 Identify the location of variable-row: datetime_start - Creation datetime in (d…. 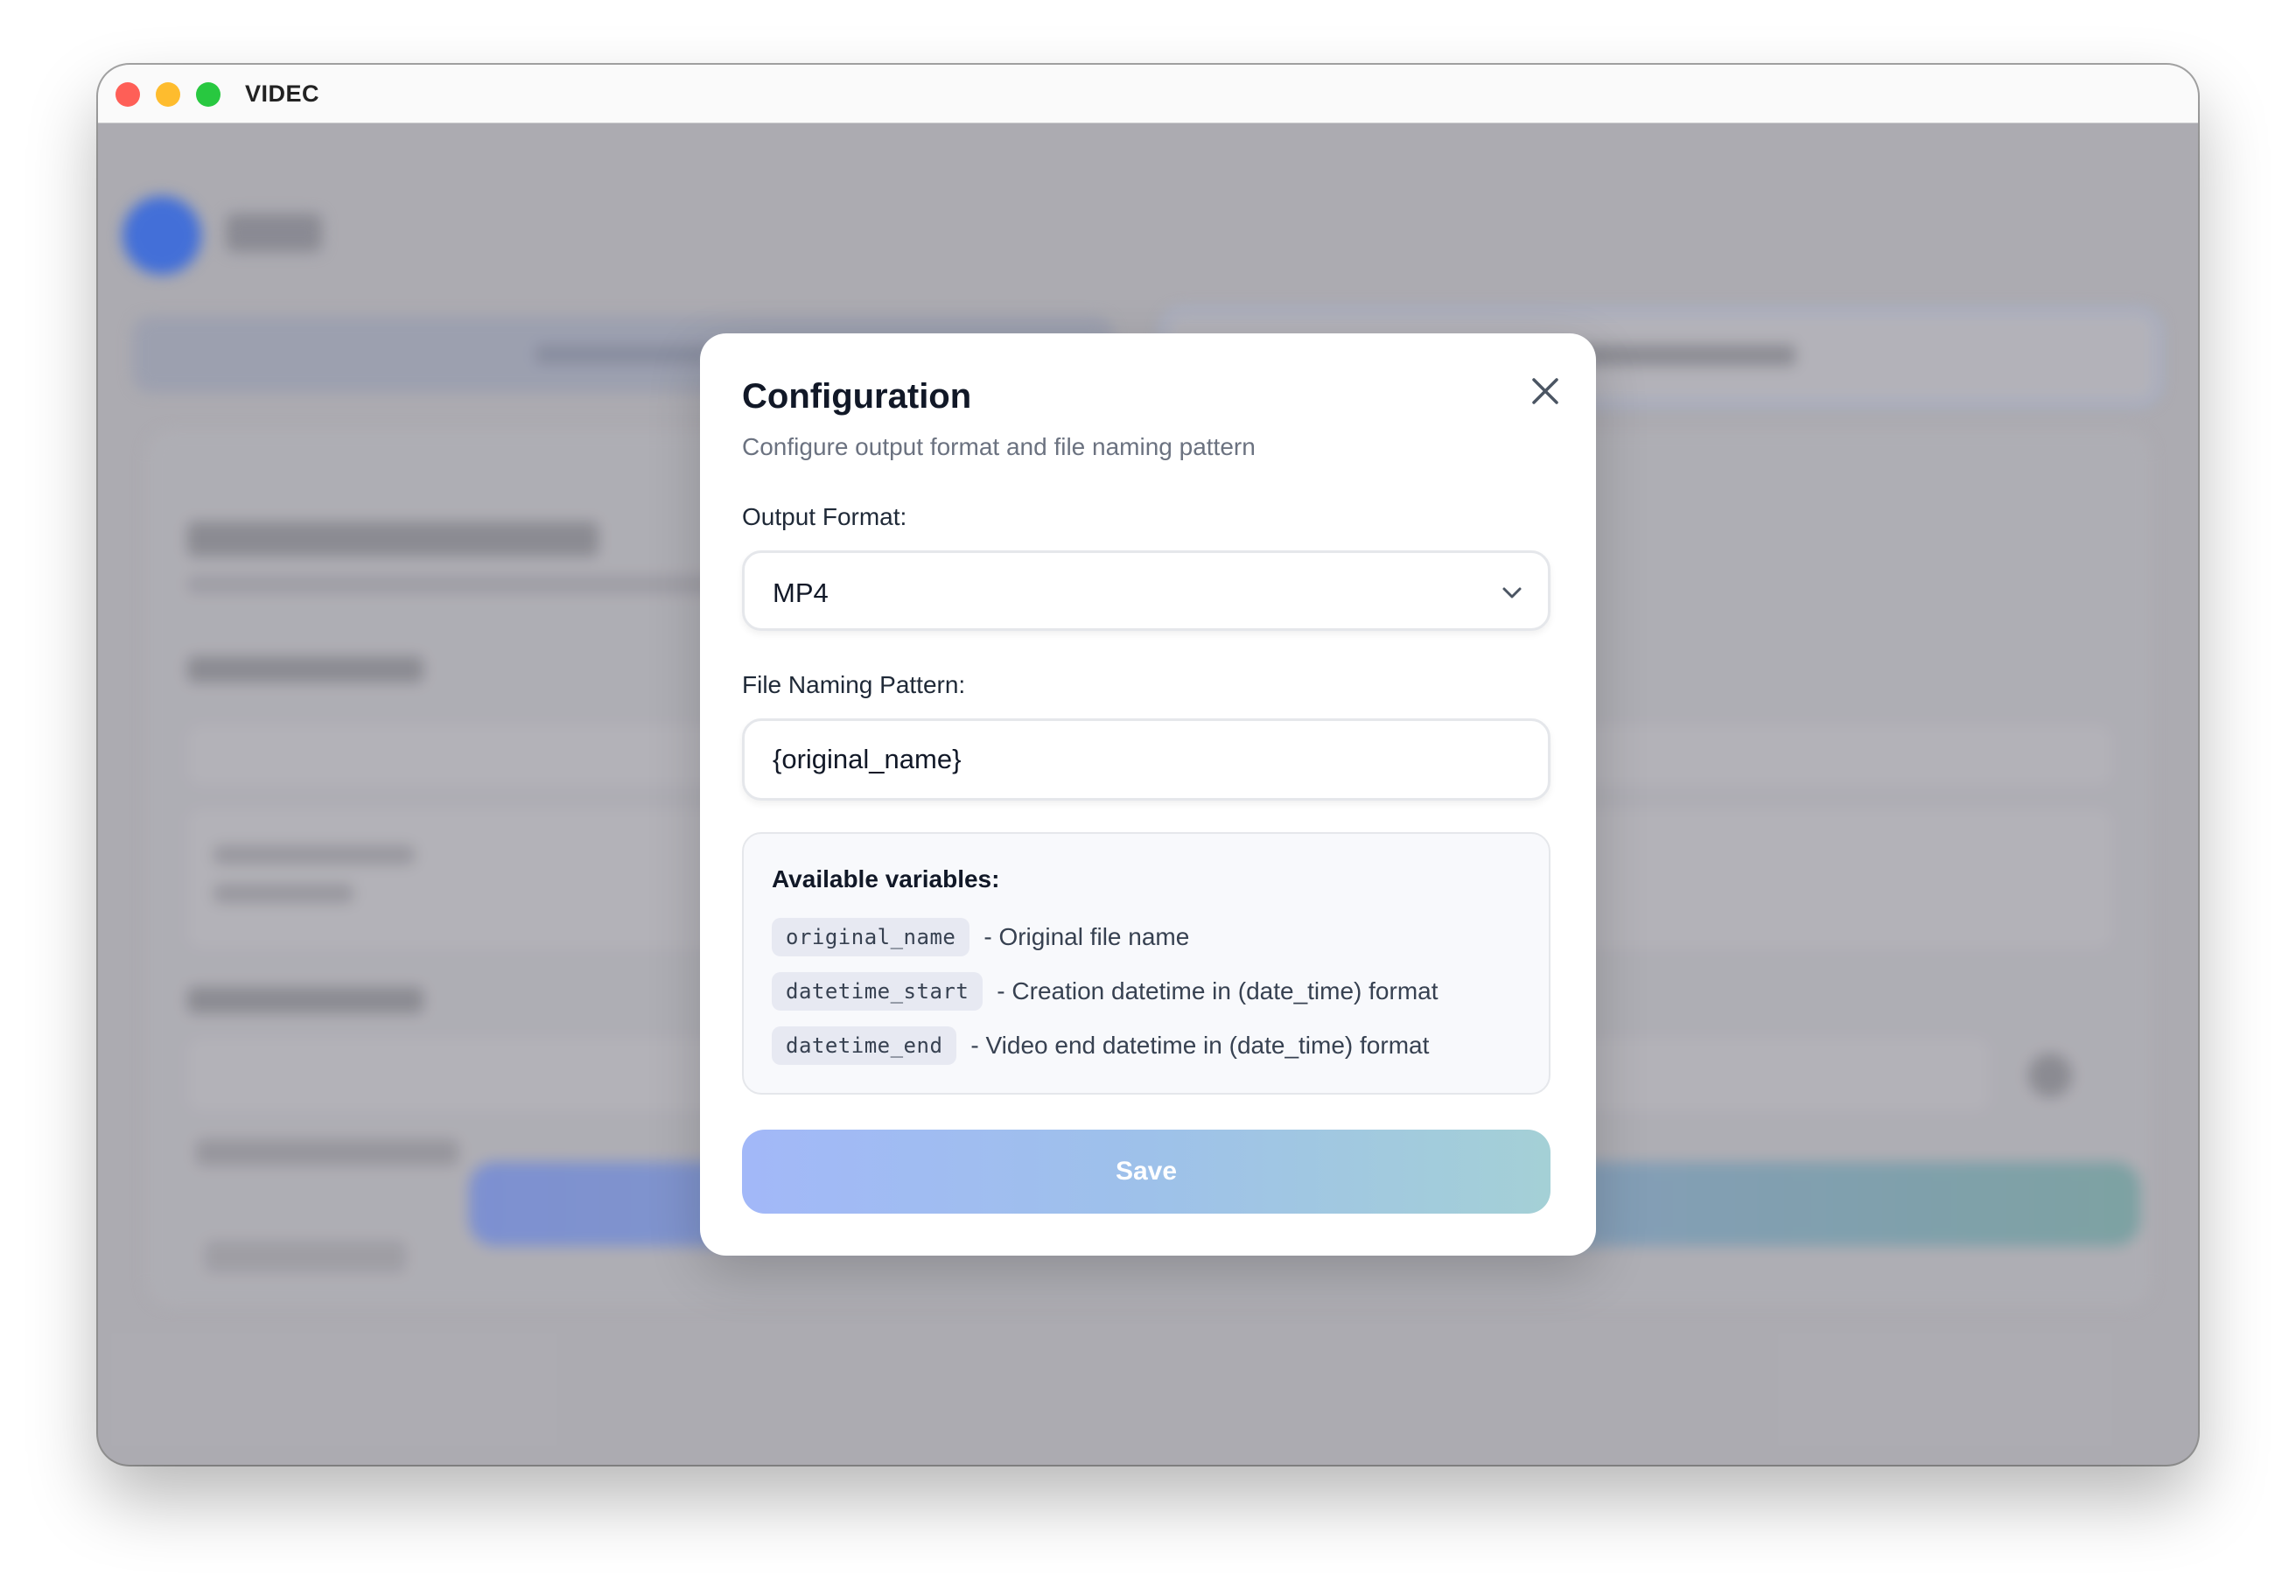
(1105, 991).